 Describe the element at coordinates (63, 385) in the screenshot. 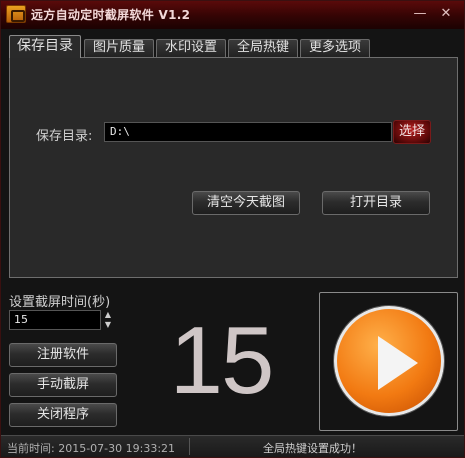

I see `manual-capture-button: 手动截屏` at that location.